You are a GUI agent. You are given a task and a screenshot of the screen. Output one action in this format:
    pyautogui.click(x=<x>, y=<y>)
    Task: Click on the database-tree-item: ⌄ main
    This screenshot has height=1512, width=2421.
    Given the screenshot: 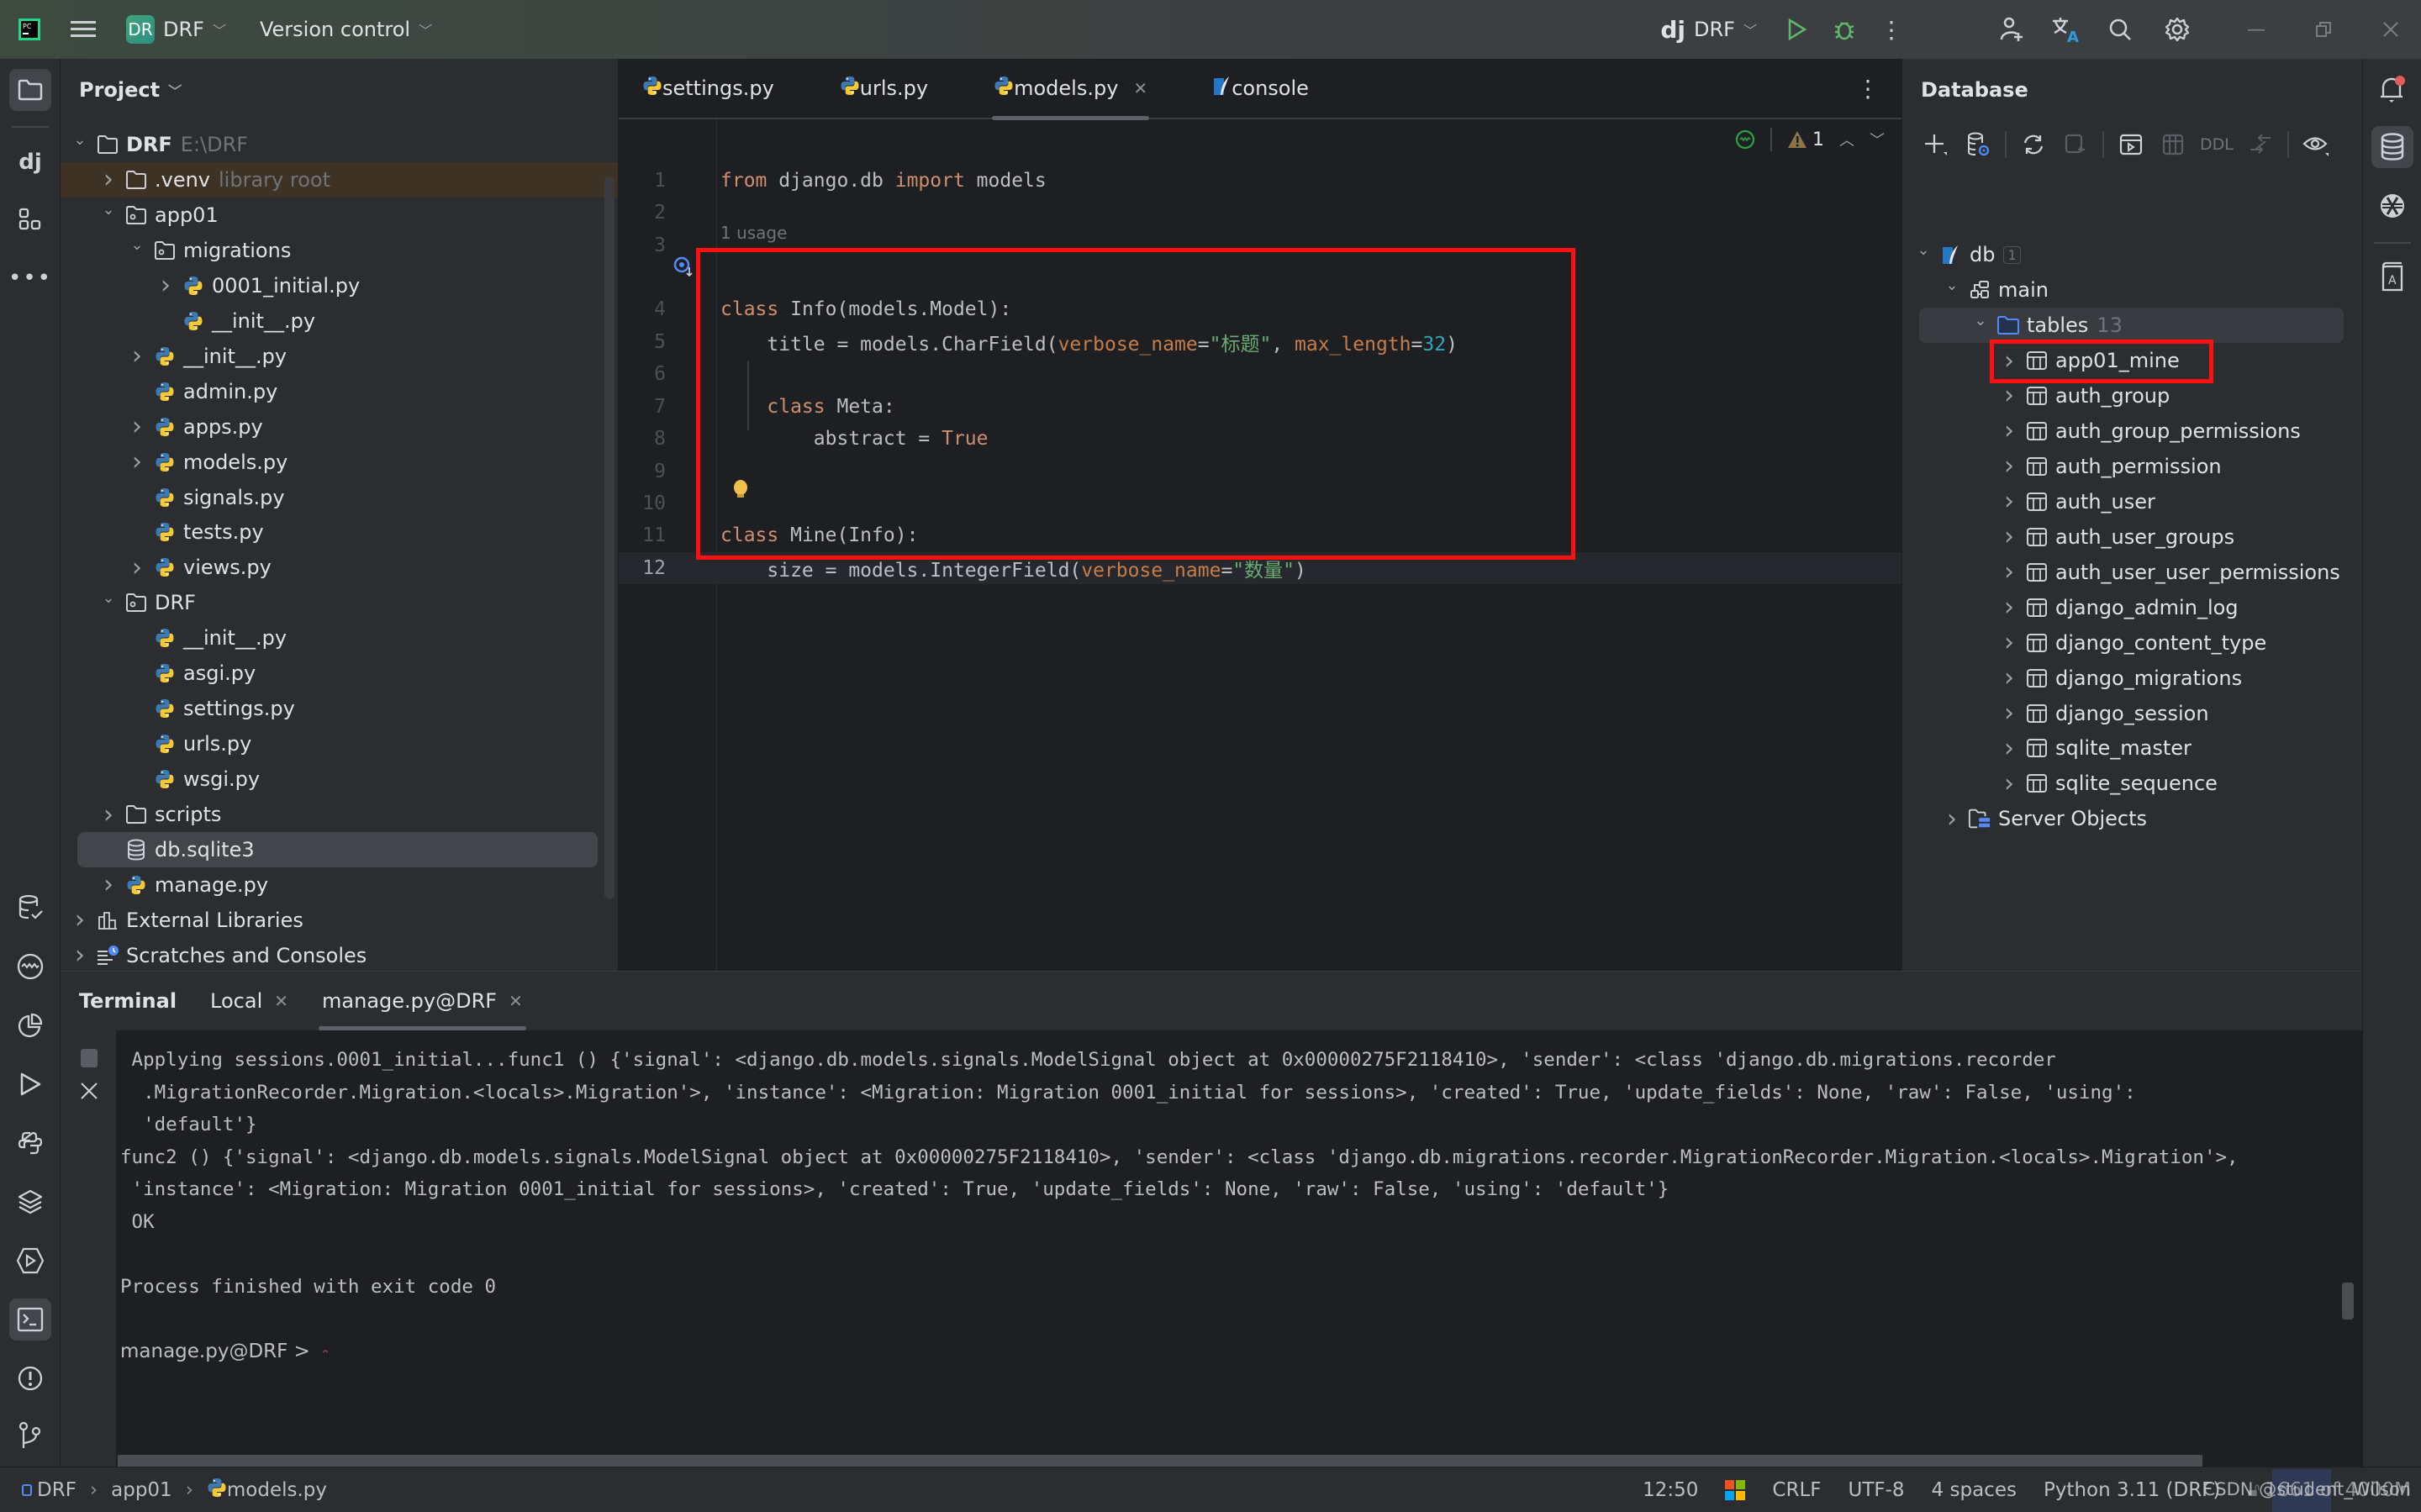 What is the action you would take?
    pyautogui.click(x=2127, y=290)
    